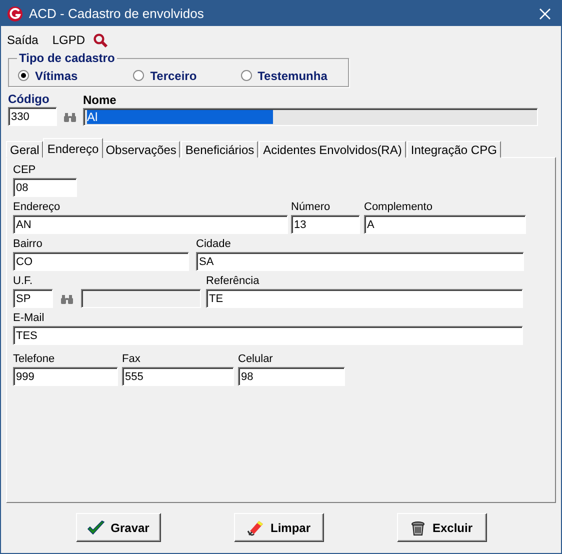 Image resolution: width=562 pixels, height=554 pixels. What do you see at coordinates (95, 528) in the screenshot?
I see `checkmark-icon` at bounding box center [95, 528].